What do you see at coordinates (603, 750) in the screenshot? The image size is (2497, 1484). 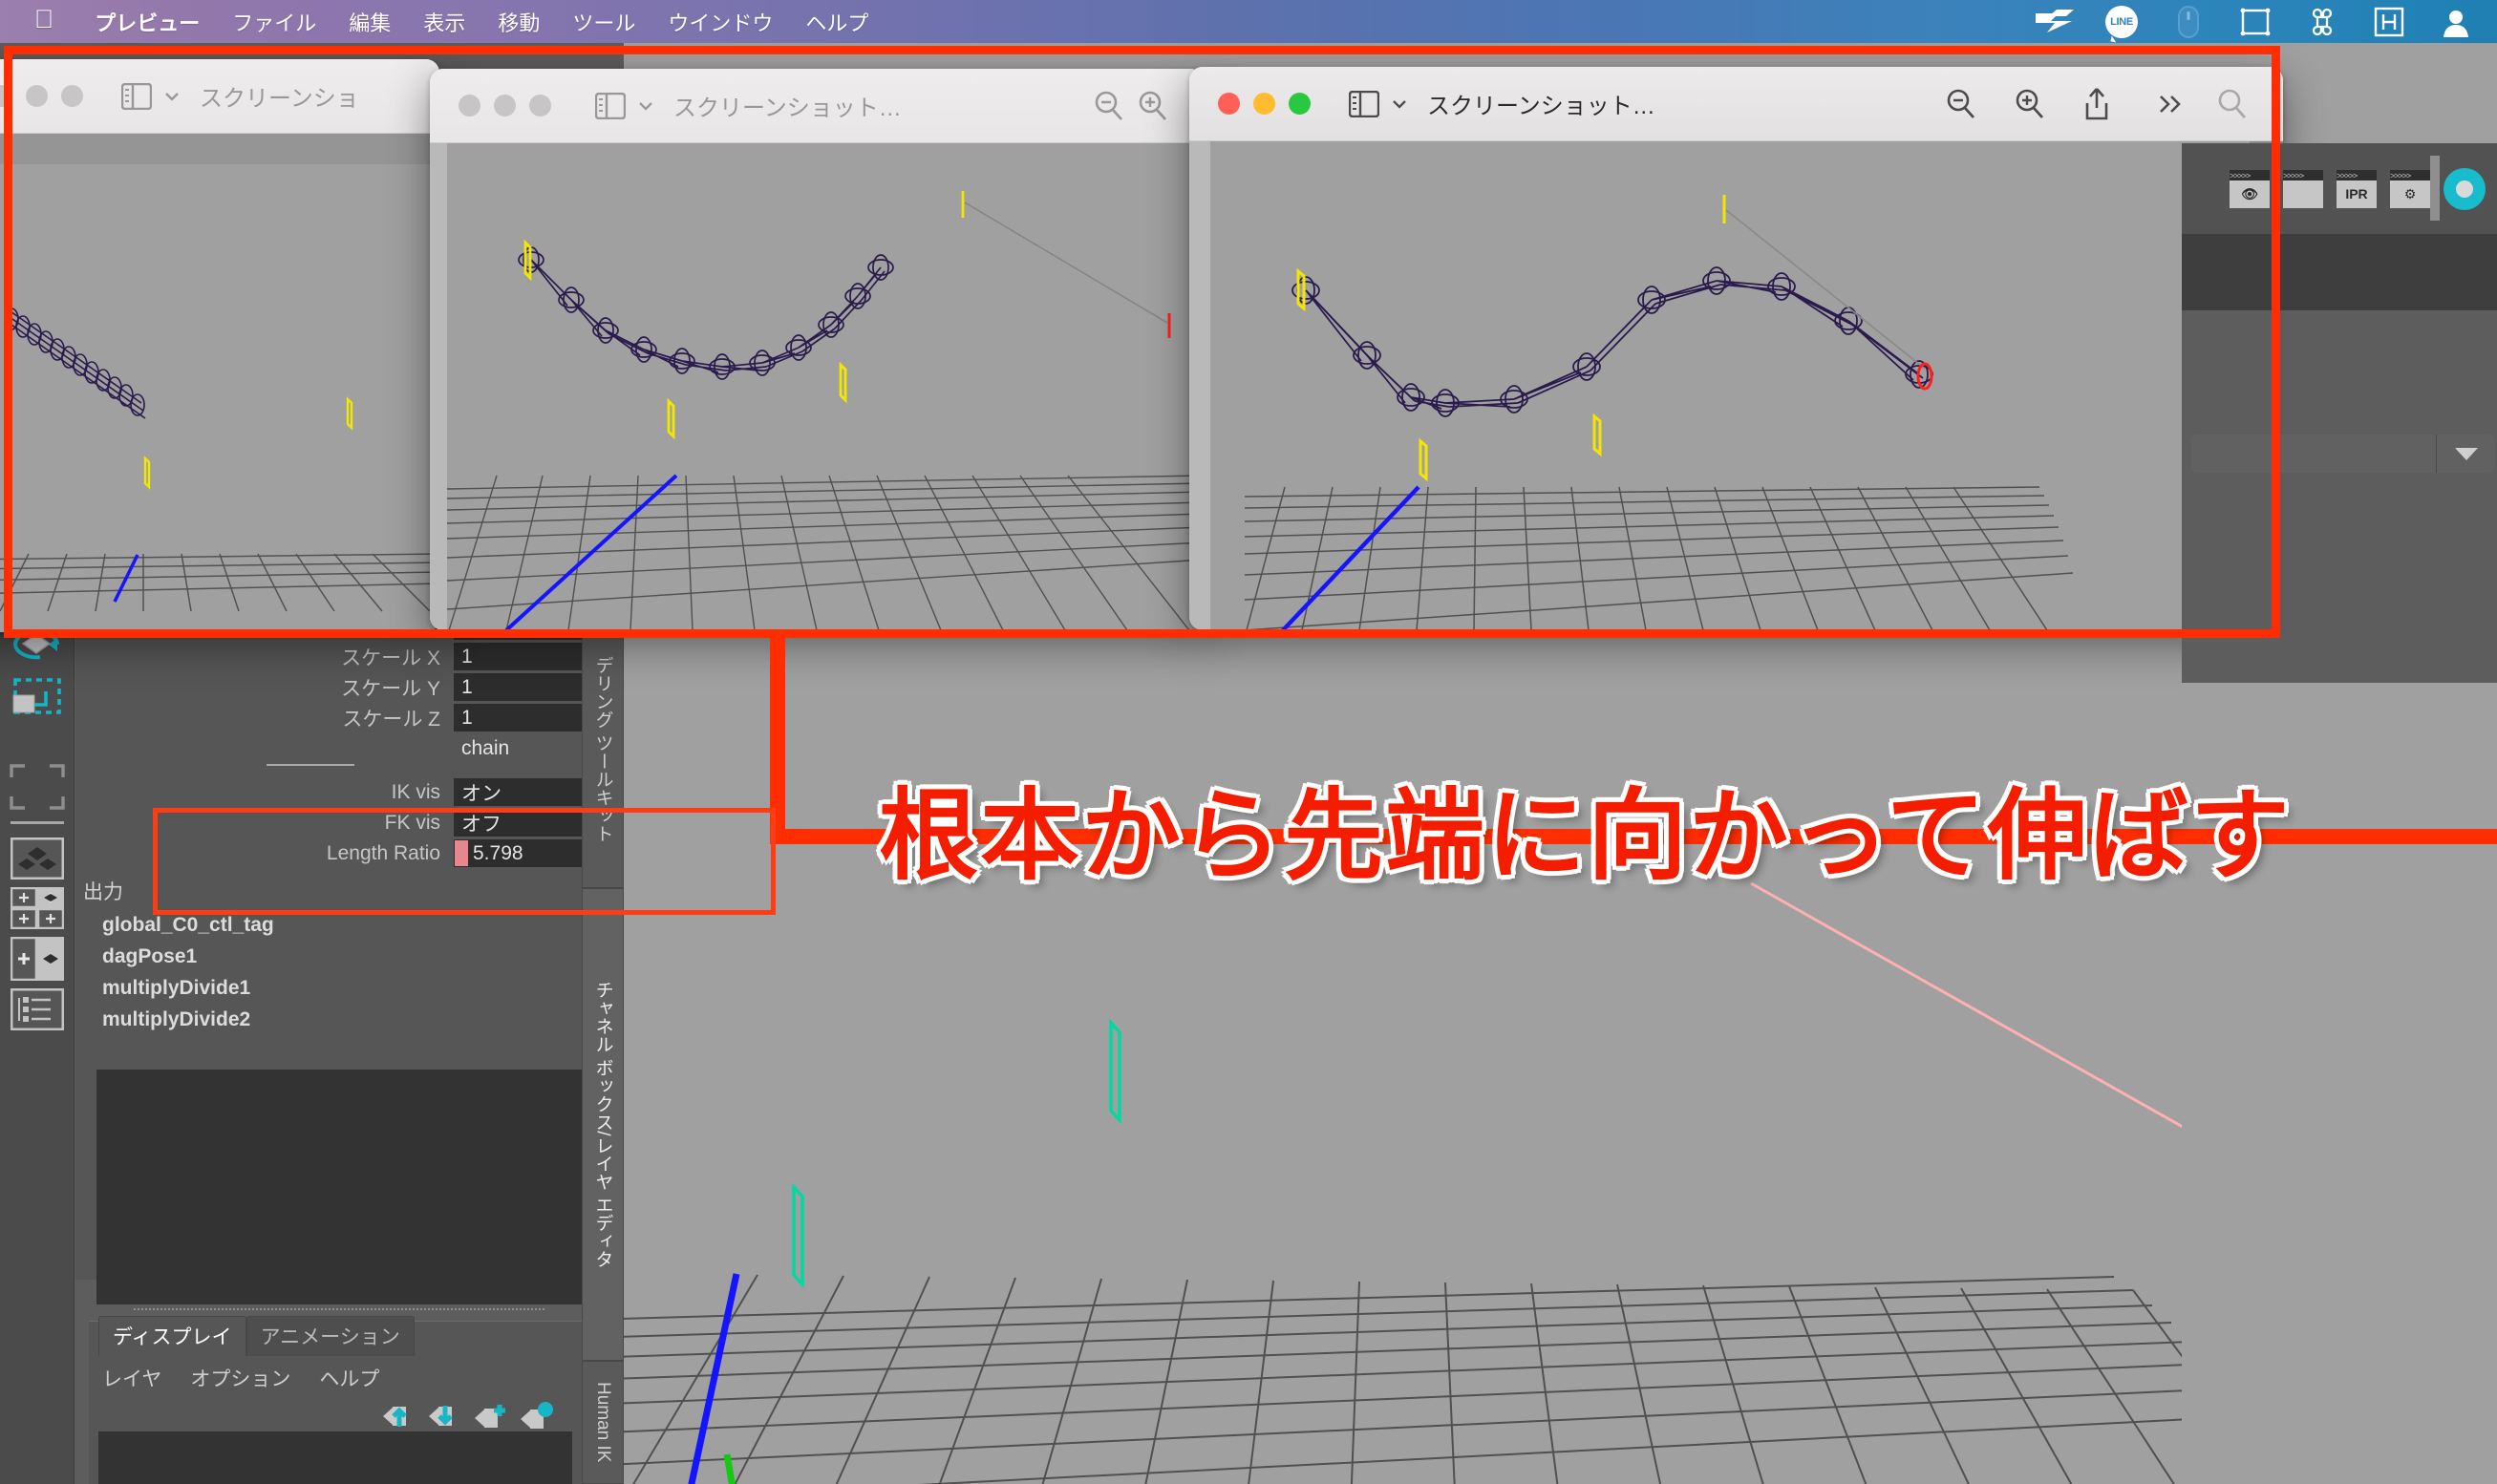 I see `vtab-modeling-toolkit: デリング ツールキット` at bounding box center [603, 750].